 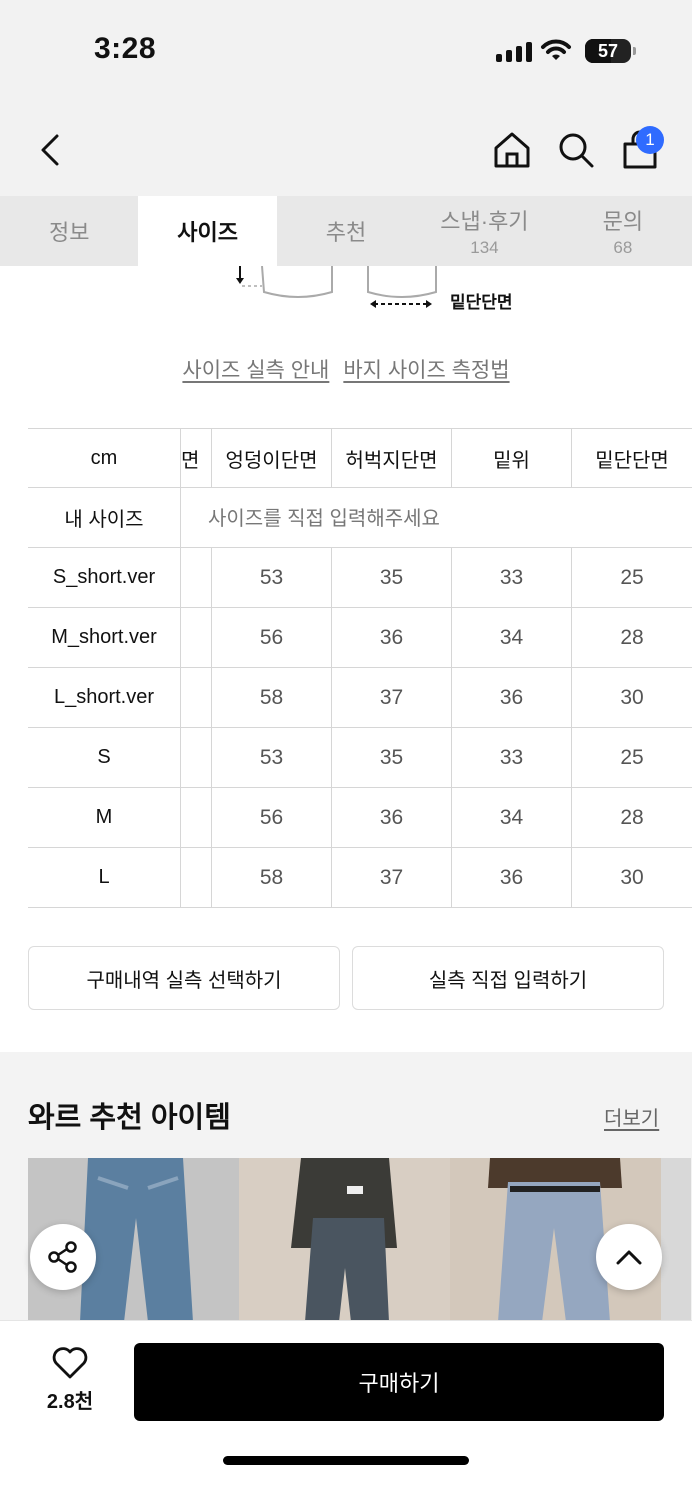 I want to click on tab-label: 사이즈, so click(x=207, y=232).